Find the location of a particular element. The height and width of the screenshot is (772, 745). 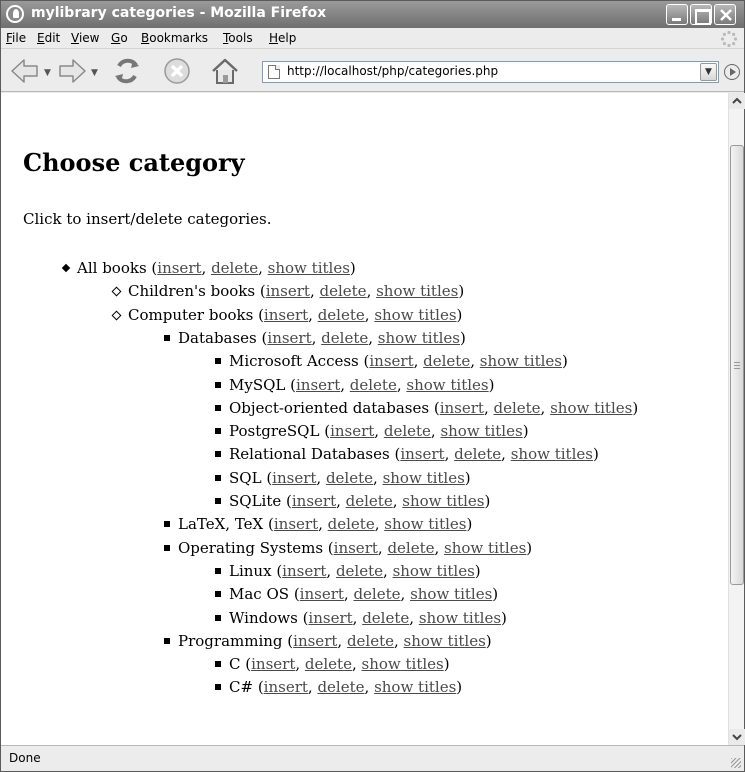

category-name: Programming is located at coordinates (230, 640).